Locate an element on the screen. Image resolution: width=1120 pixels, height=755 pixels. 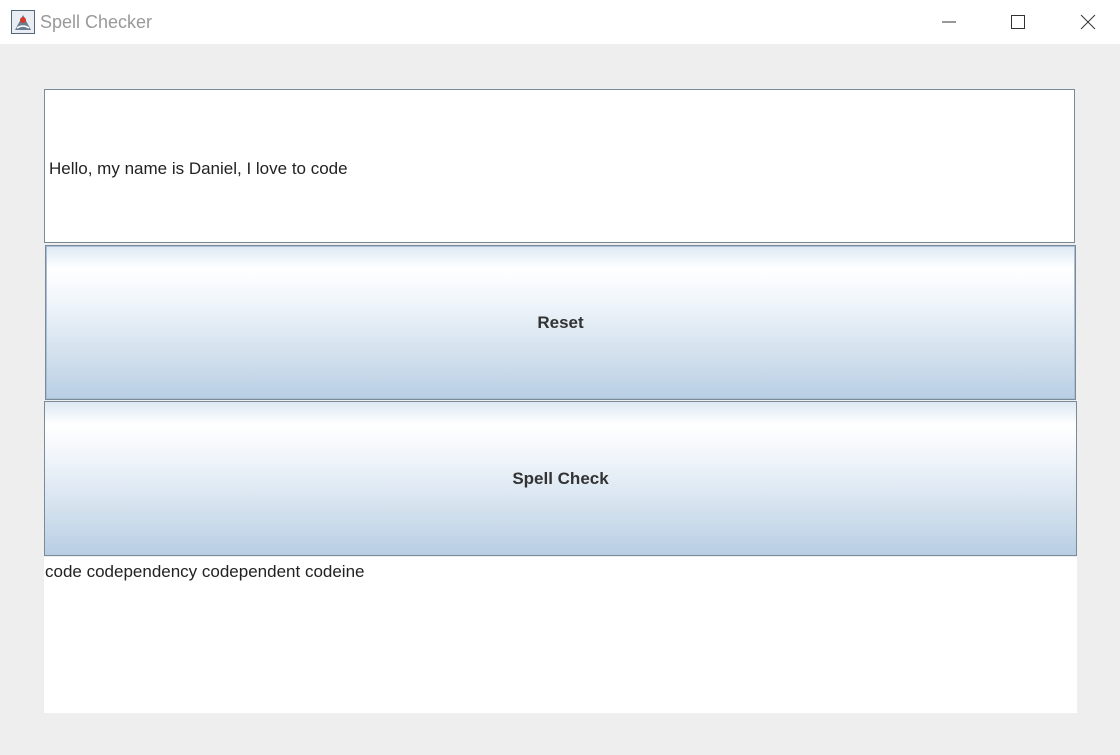
spell-check-button-label: Spell Check is located at coordinates (560, 478).